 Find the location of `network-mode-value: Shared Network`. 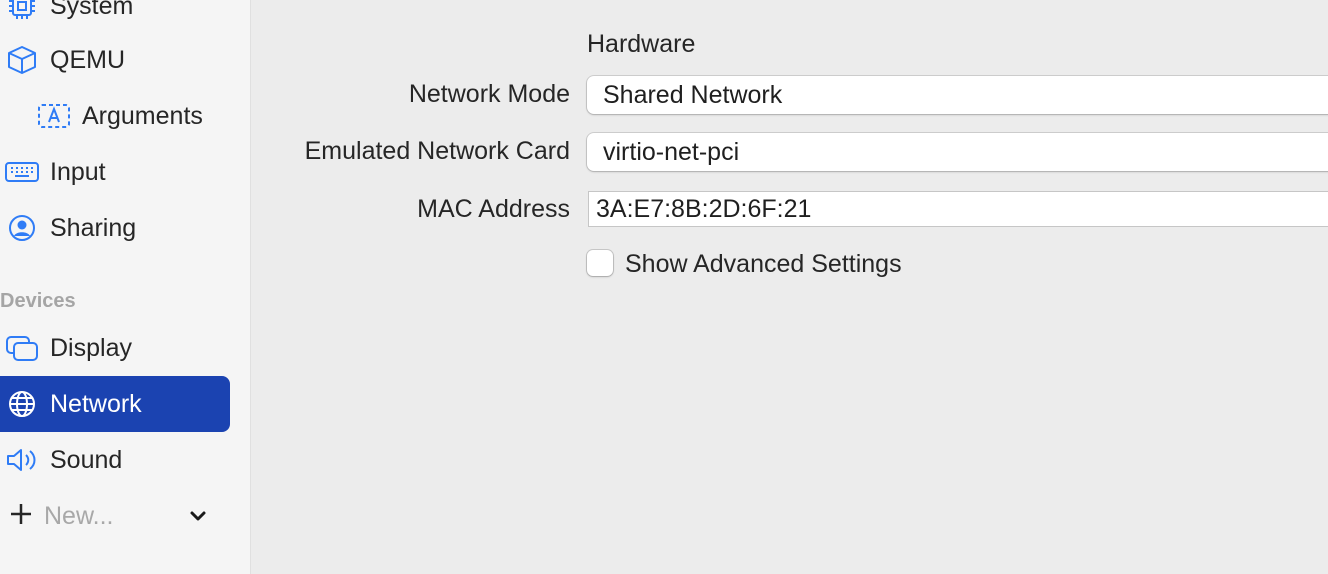

network-mode-value: Shared Network is located at coordinates (693, 95).